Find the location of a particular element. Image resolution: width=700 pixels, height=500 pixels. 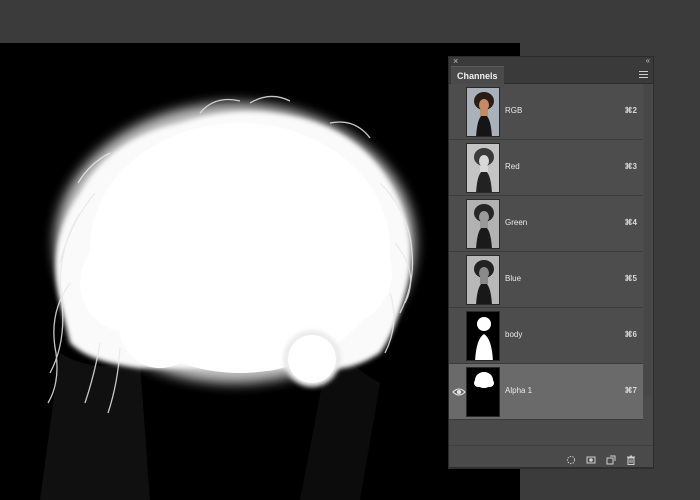

channel-thumbnail-red is located at coordinates (483, 168).